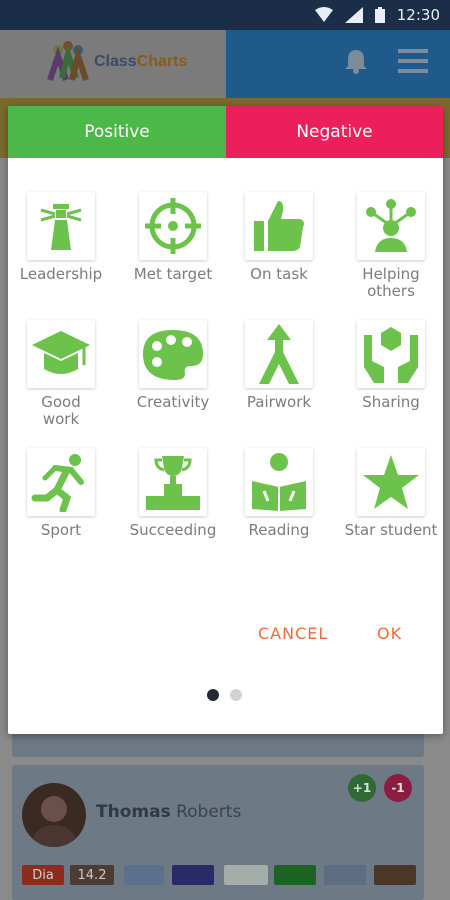 This screenshot has width=450, height=900. I want to click on behaviour-succeeding: Succeeding, so click(173, 493).